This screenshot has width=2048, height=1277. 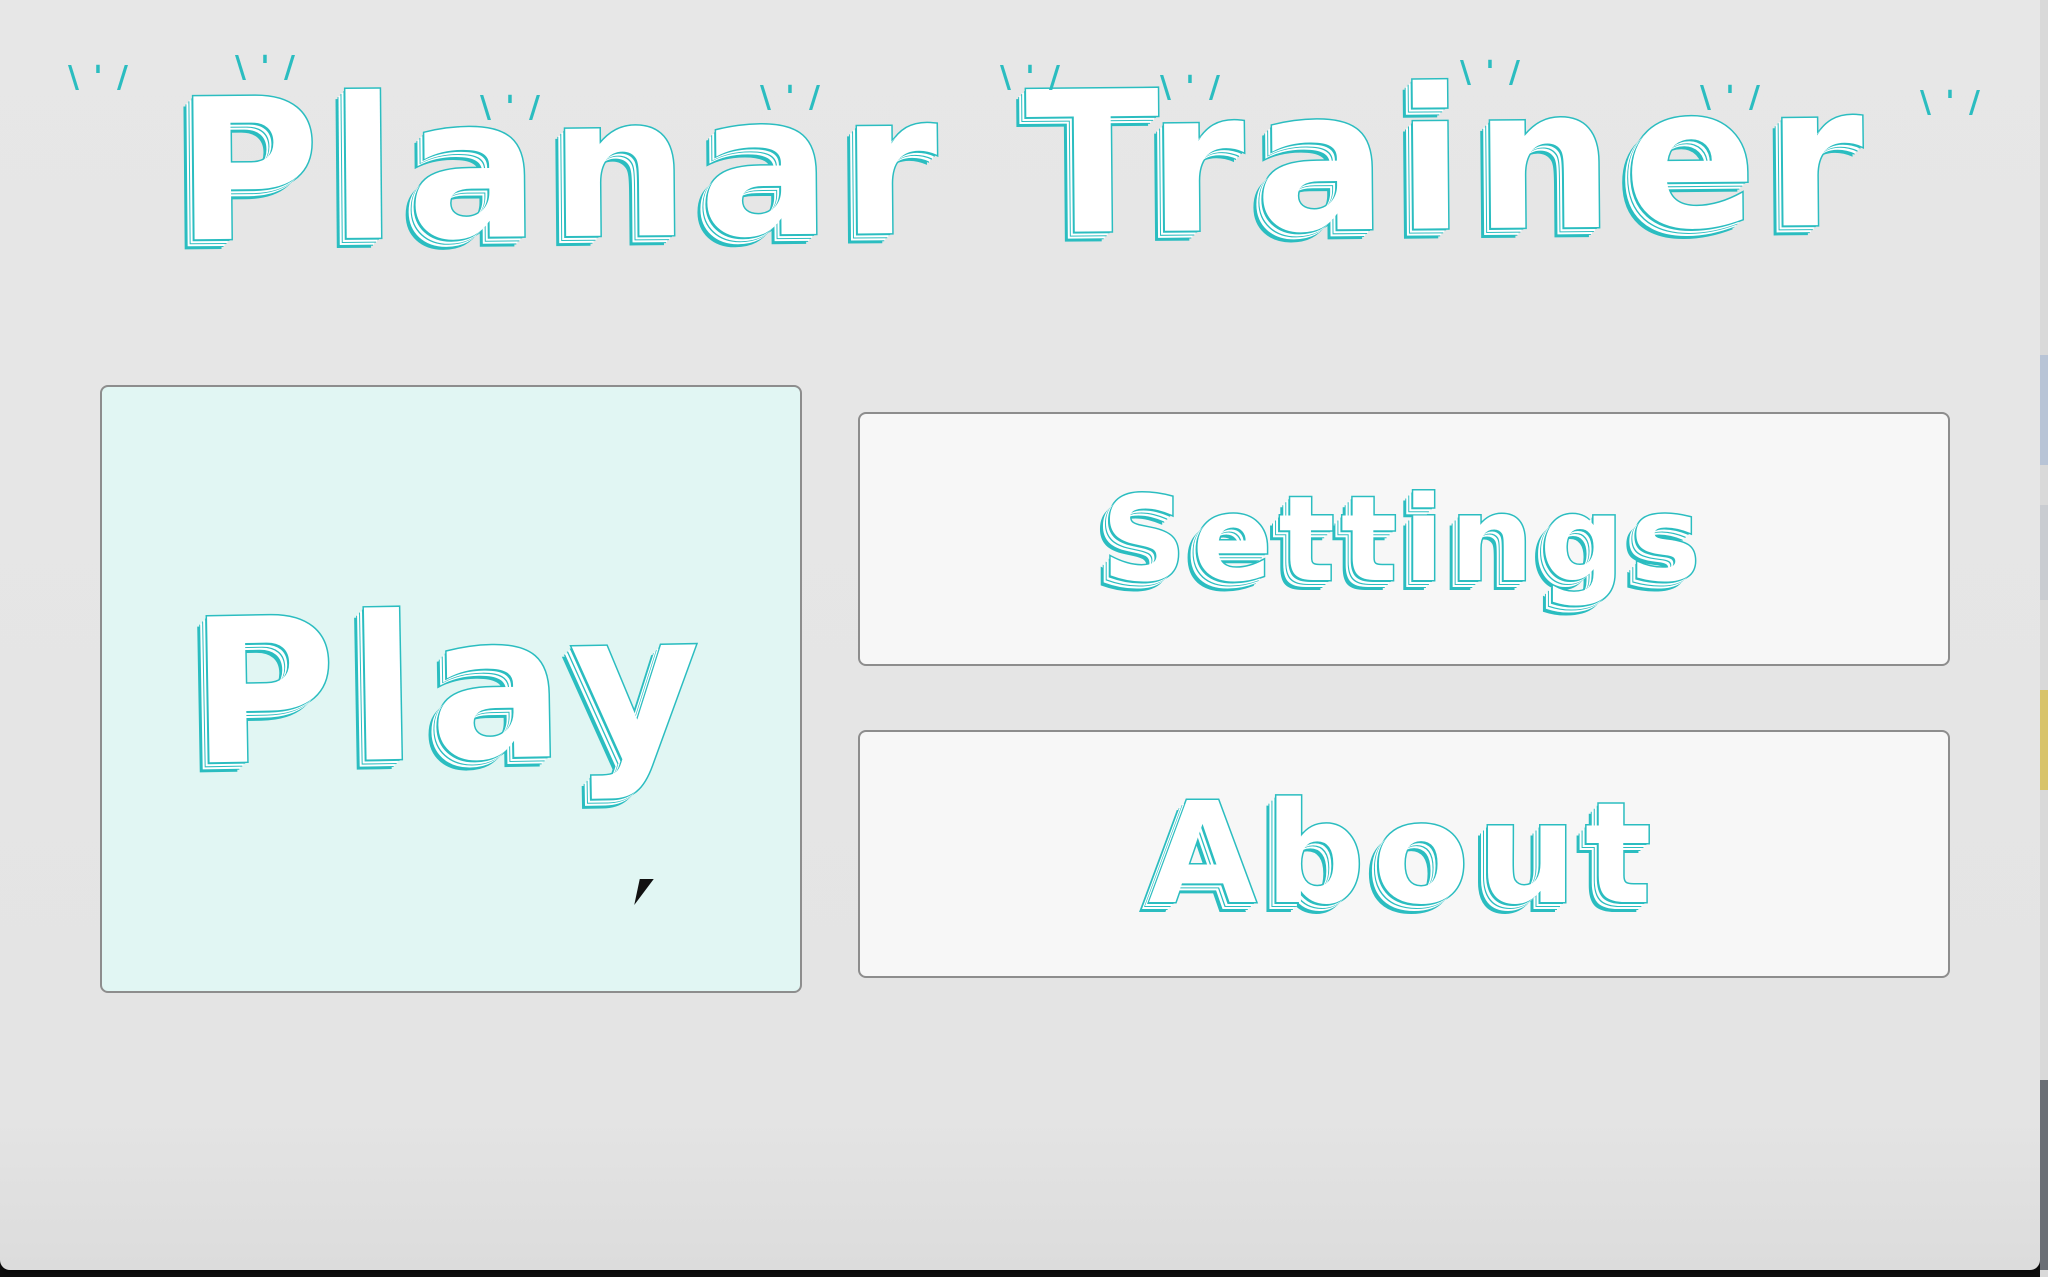 I want to click on about-button: About, so click(x=1404, y=854).